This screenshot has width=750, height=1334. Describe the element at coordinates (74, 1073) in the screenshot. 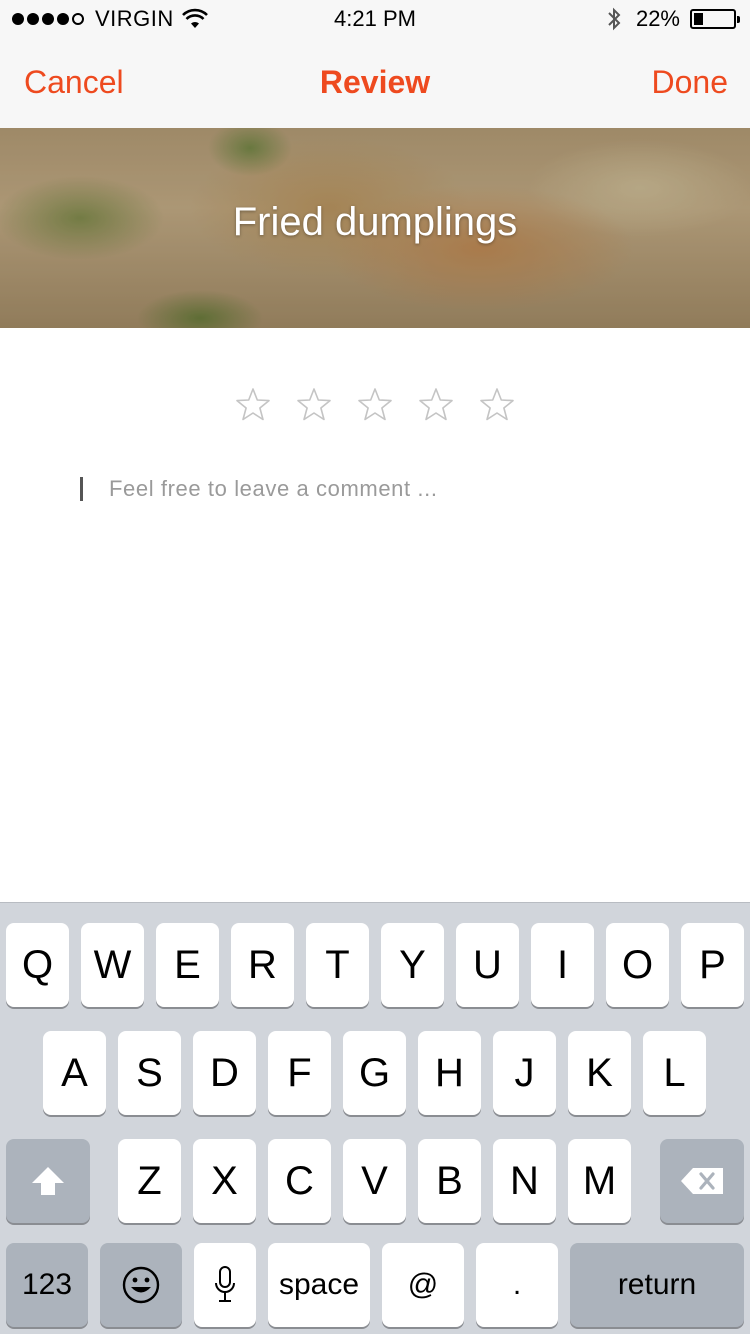

I see `letter-key: A` at that location.